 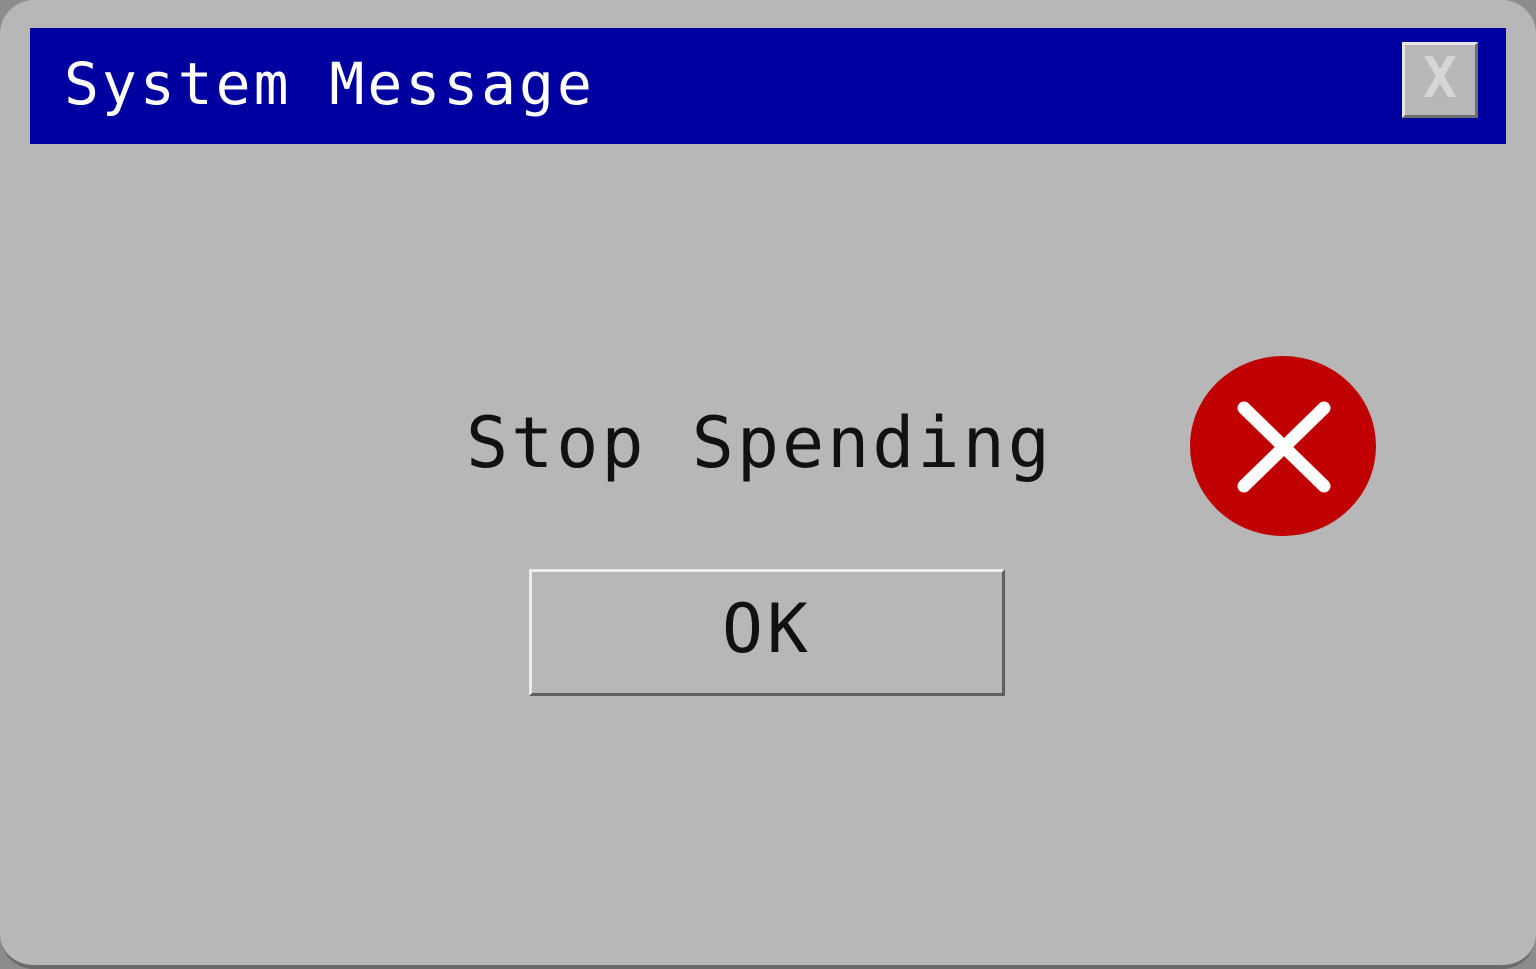 I want to click on title-bar: System Message X, so click(x=768, y=86).